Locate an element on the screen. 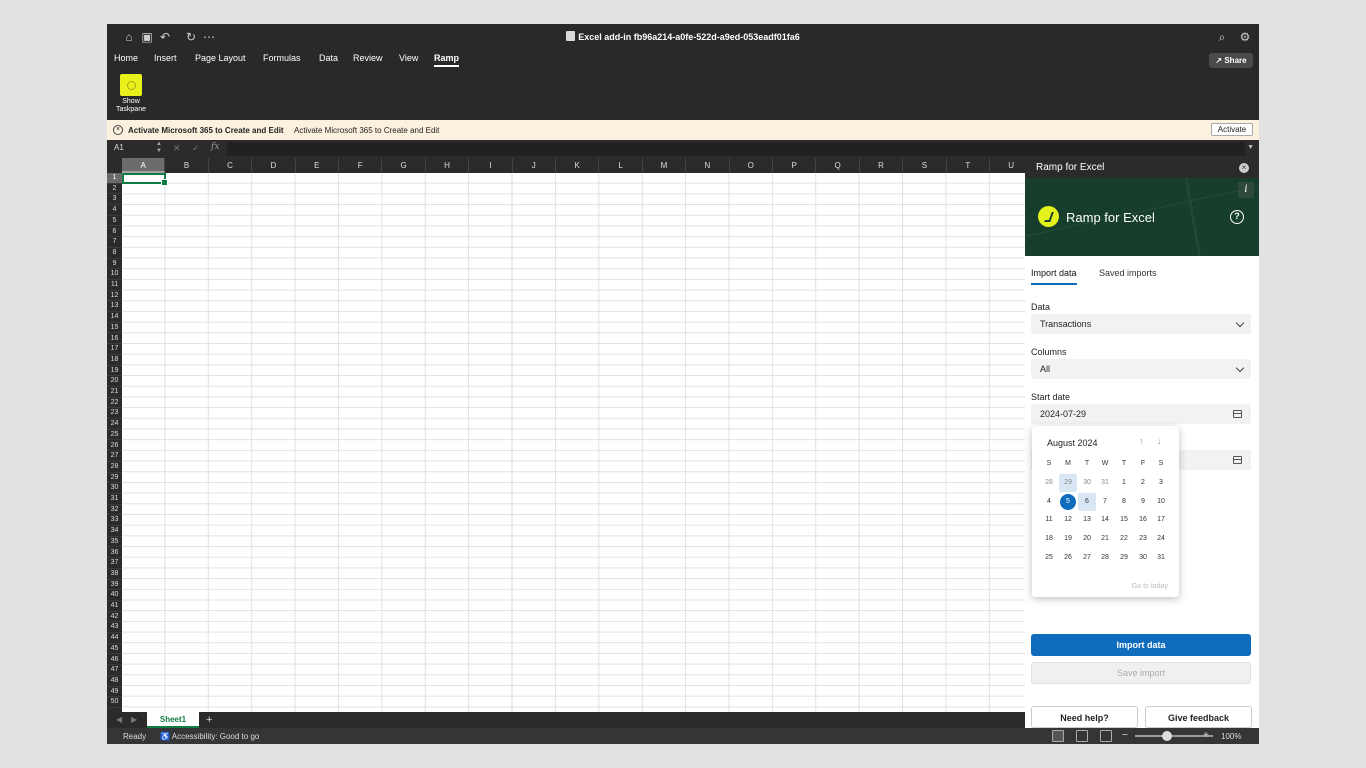 This screenshot has width=1366, height=768. column-header-t: T is located at coordinates (968, 165).